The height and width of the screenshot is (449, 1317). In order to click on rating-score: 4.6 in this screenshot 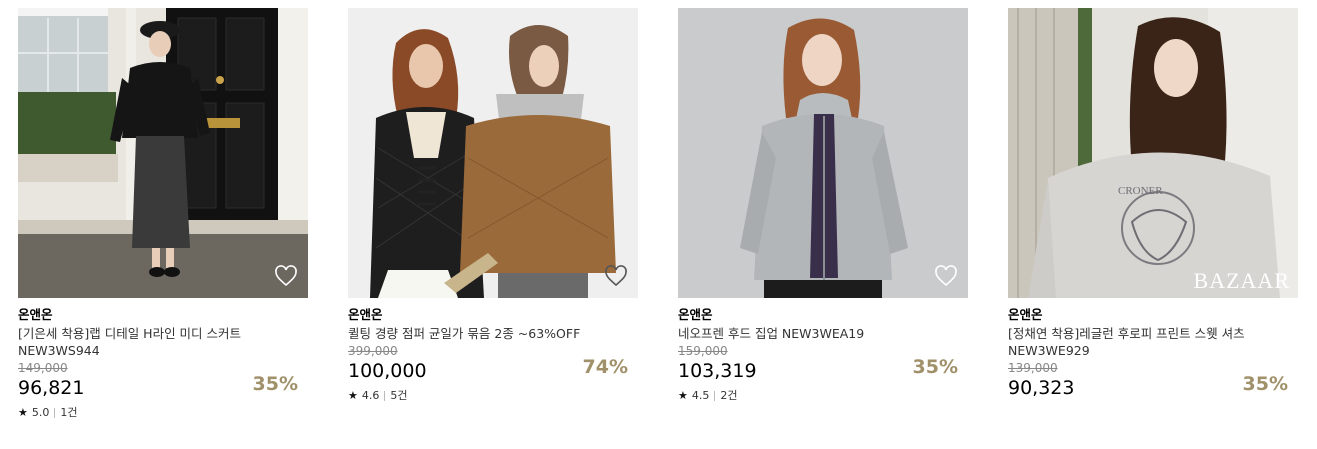, I will do `click(370, 395)`.